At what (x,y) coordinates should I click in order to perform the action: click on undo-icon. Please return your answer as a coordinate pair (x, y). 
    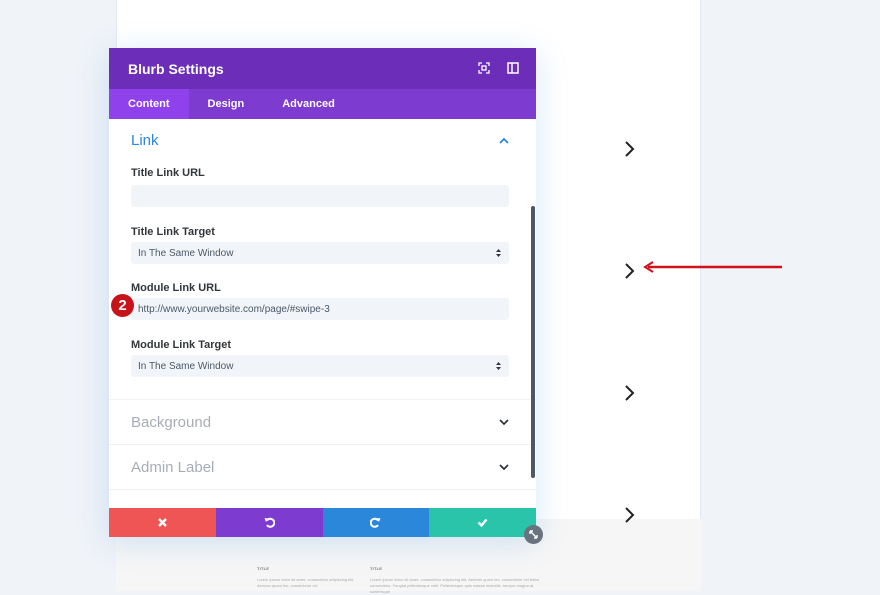
    Looking at the image, I should click on (269, 522).